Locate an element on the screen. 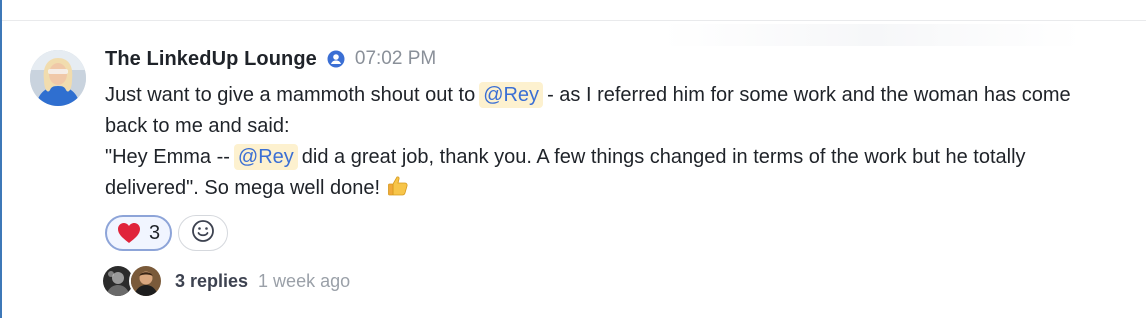 The height and width of the screenshot is (318, 1146). author-name: The LinkedUp Lounge is located at coordinates (211, 59).